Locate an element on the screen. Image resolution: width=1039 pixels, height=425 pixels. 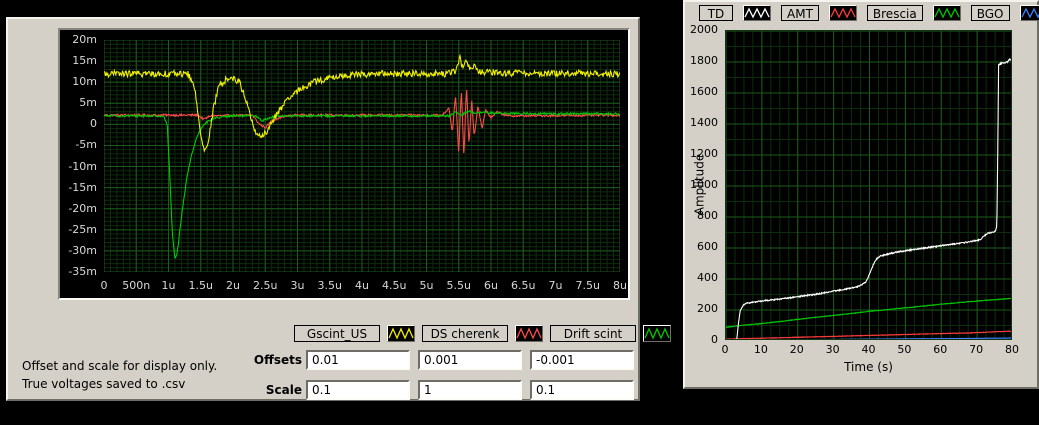
legend-glyph-gscint-us is located at coordinates (401, 333).